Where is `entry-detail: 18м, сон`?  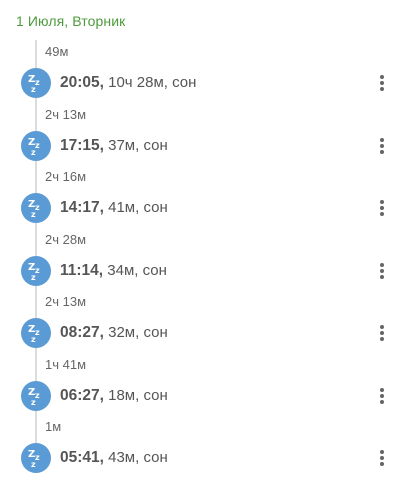
entry-detail: 18м, сон is located at coordinates (138, 395).